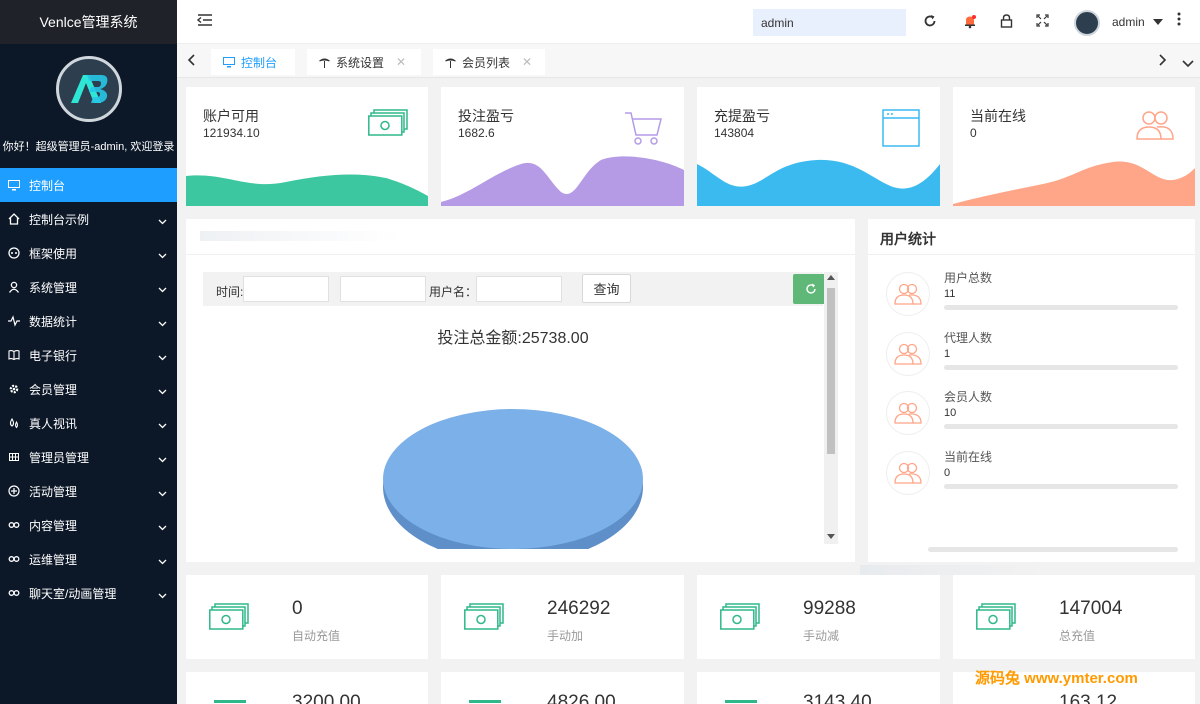  What do you see at coordinates (88, 355) in the screenshot?
I see `sidebar-item-ebank: 电子银行` at bounding box center [88, 355].